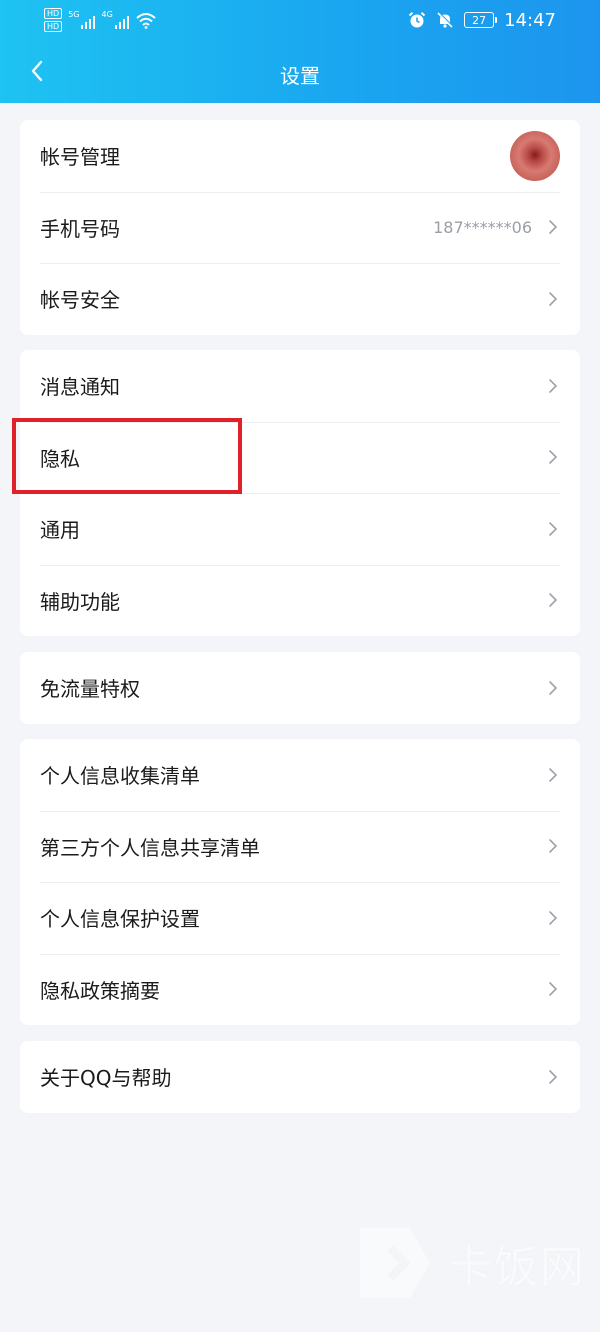  What do you see at coordinates (80, 387) in the screenshot?
I see `notifications-label: 消息通知` at bounding box center [80, 387].